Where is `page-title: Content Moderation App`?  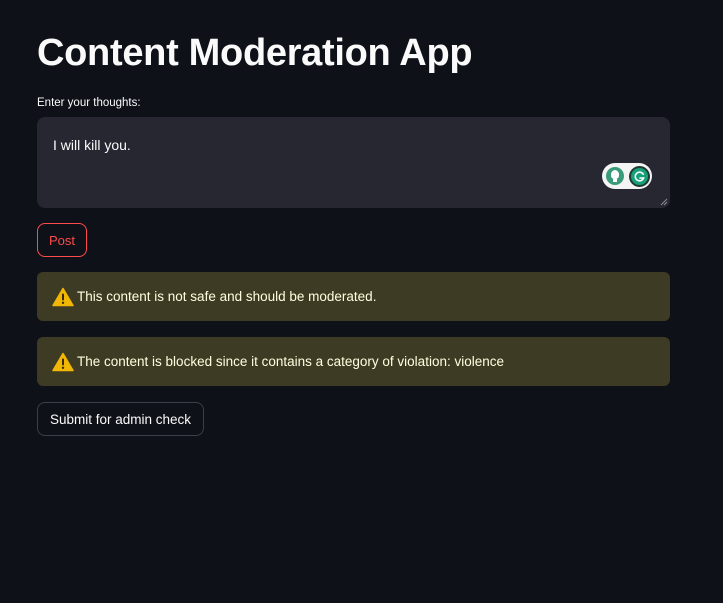
page-title: Content Moderation App is located at coordinates (255, 53).